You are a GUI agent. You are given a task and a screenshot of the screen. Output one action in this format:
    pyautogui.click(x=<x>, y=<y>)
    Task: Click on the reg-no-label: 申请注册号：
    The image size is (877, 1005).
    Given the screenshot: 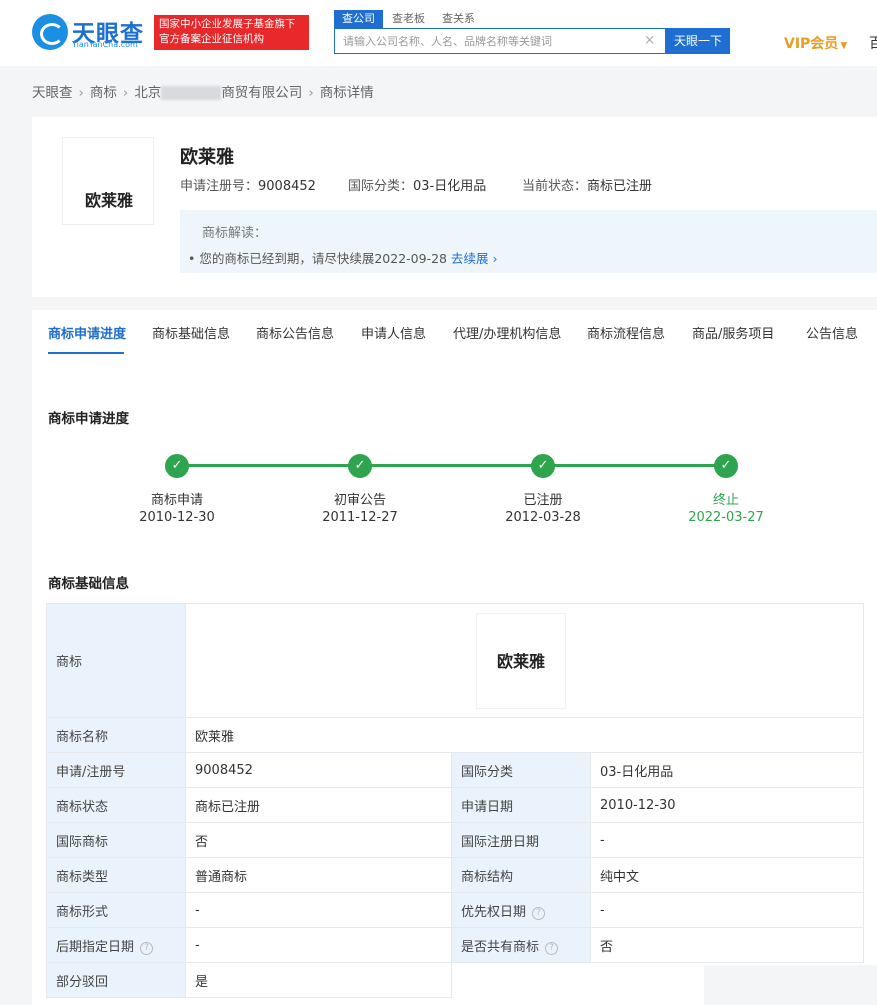 What is the action you would take?
    pyautogui.click(x=219, y=186)
    